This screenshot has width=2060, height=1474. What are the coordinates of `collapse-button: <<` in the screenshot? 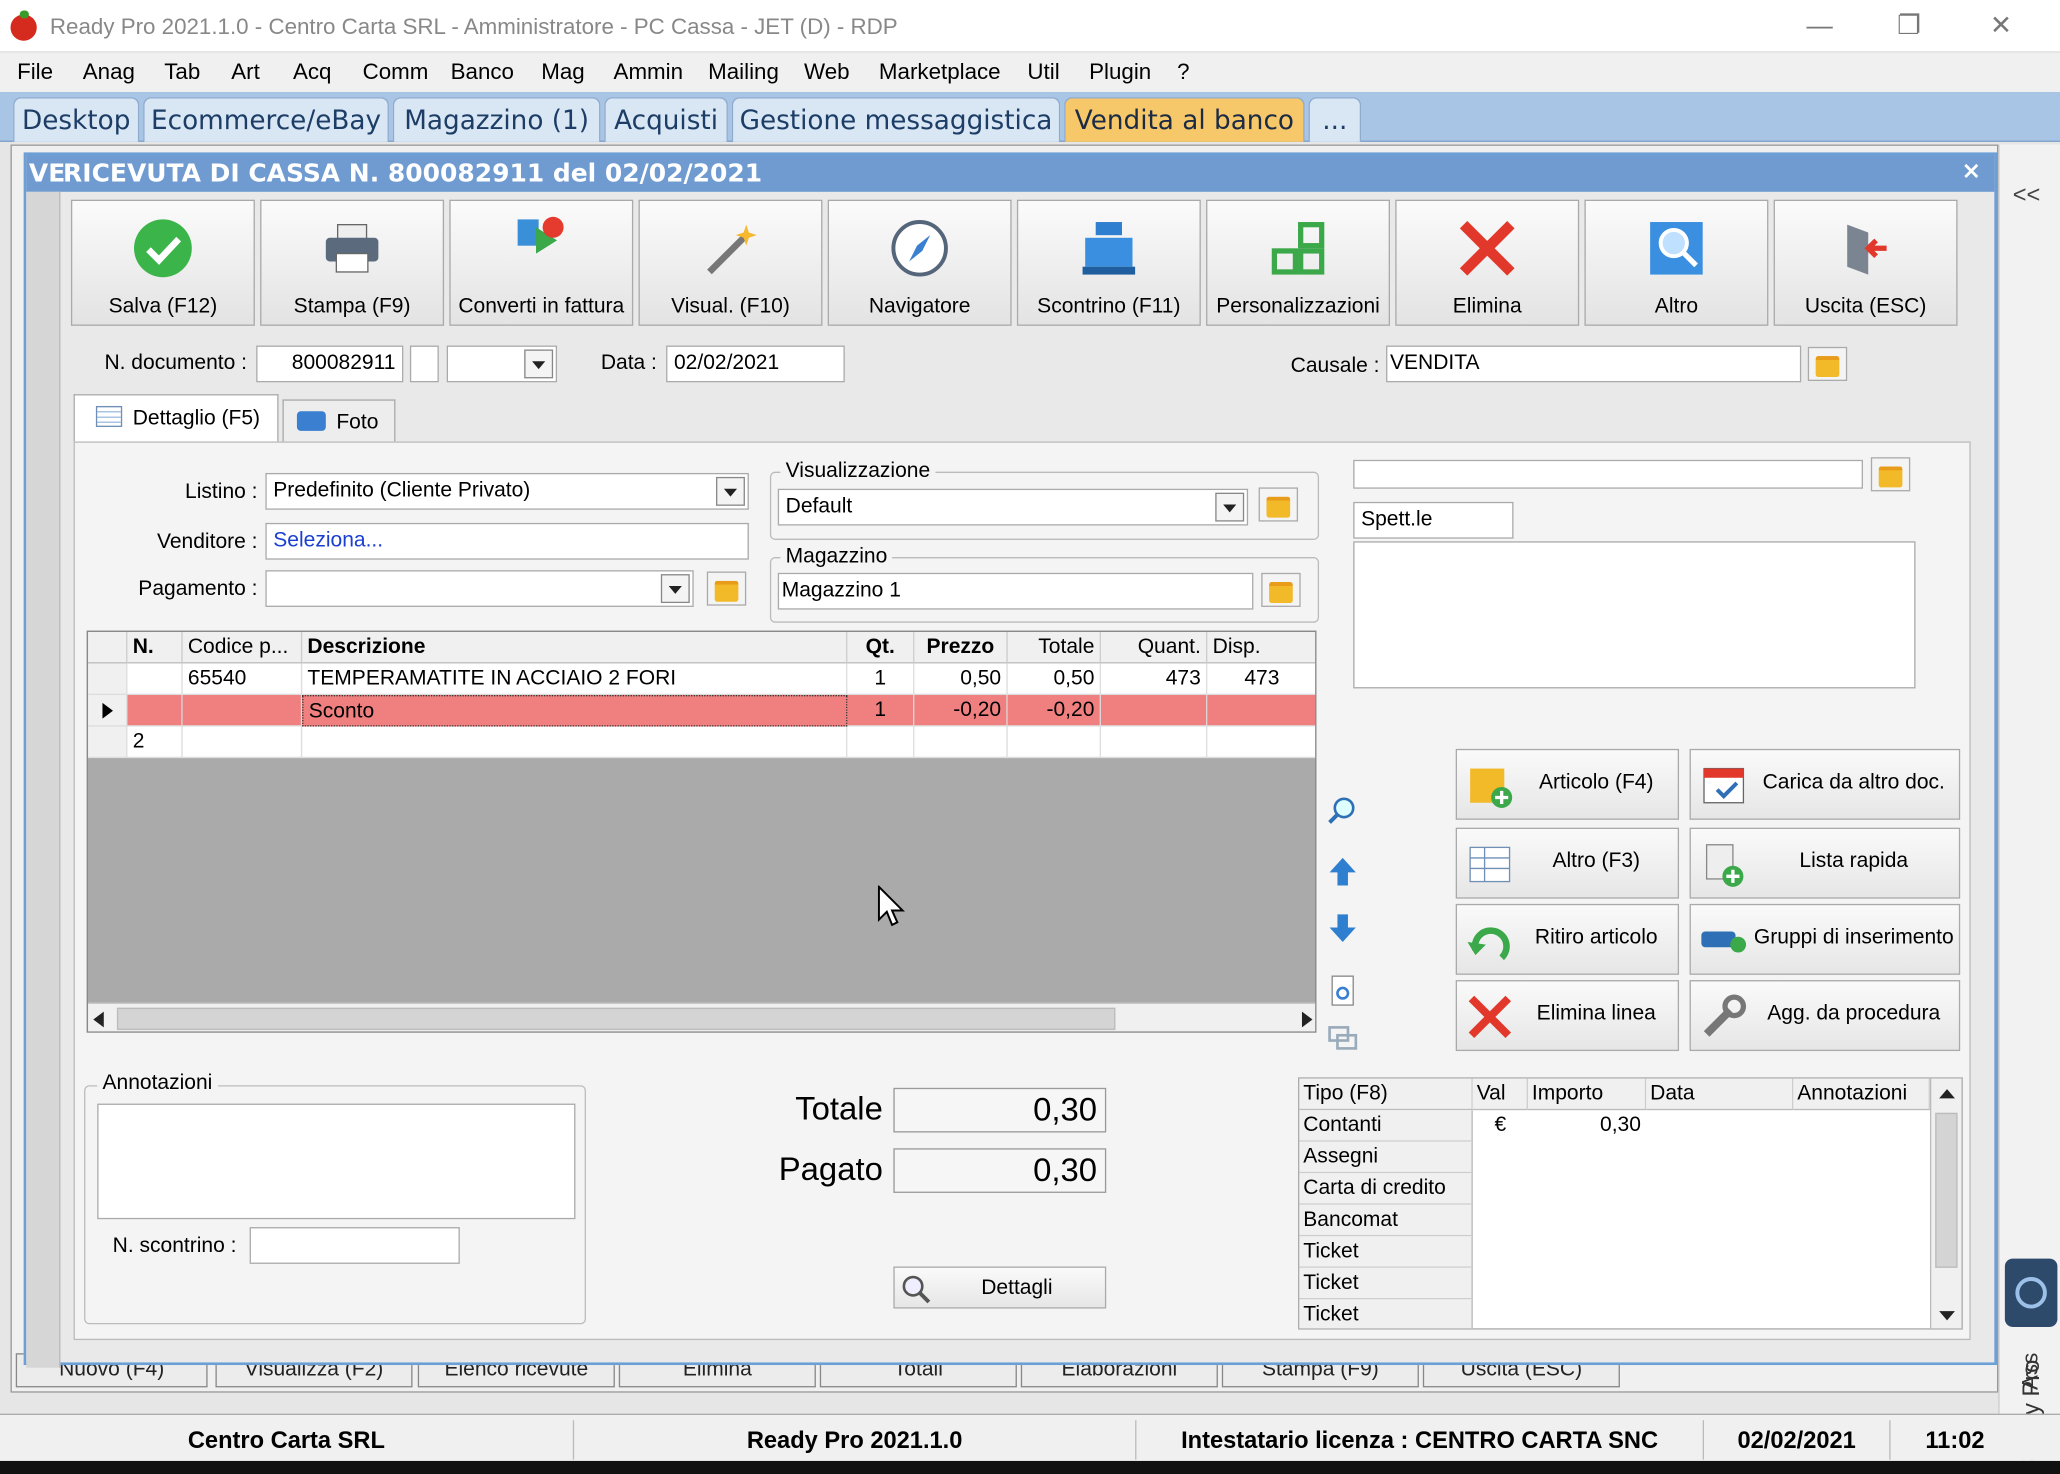 It's located at (2027, 195).